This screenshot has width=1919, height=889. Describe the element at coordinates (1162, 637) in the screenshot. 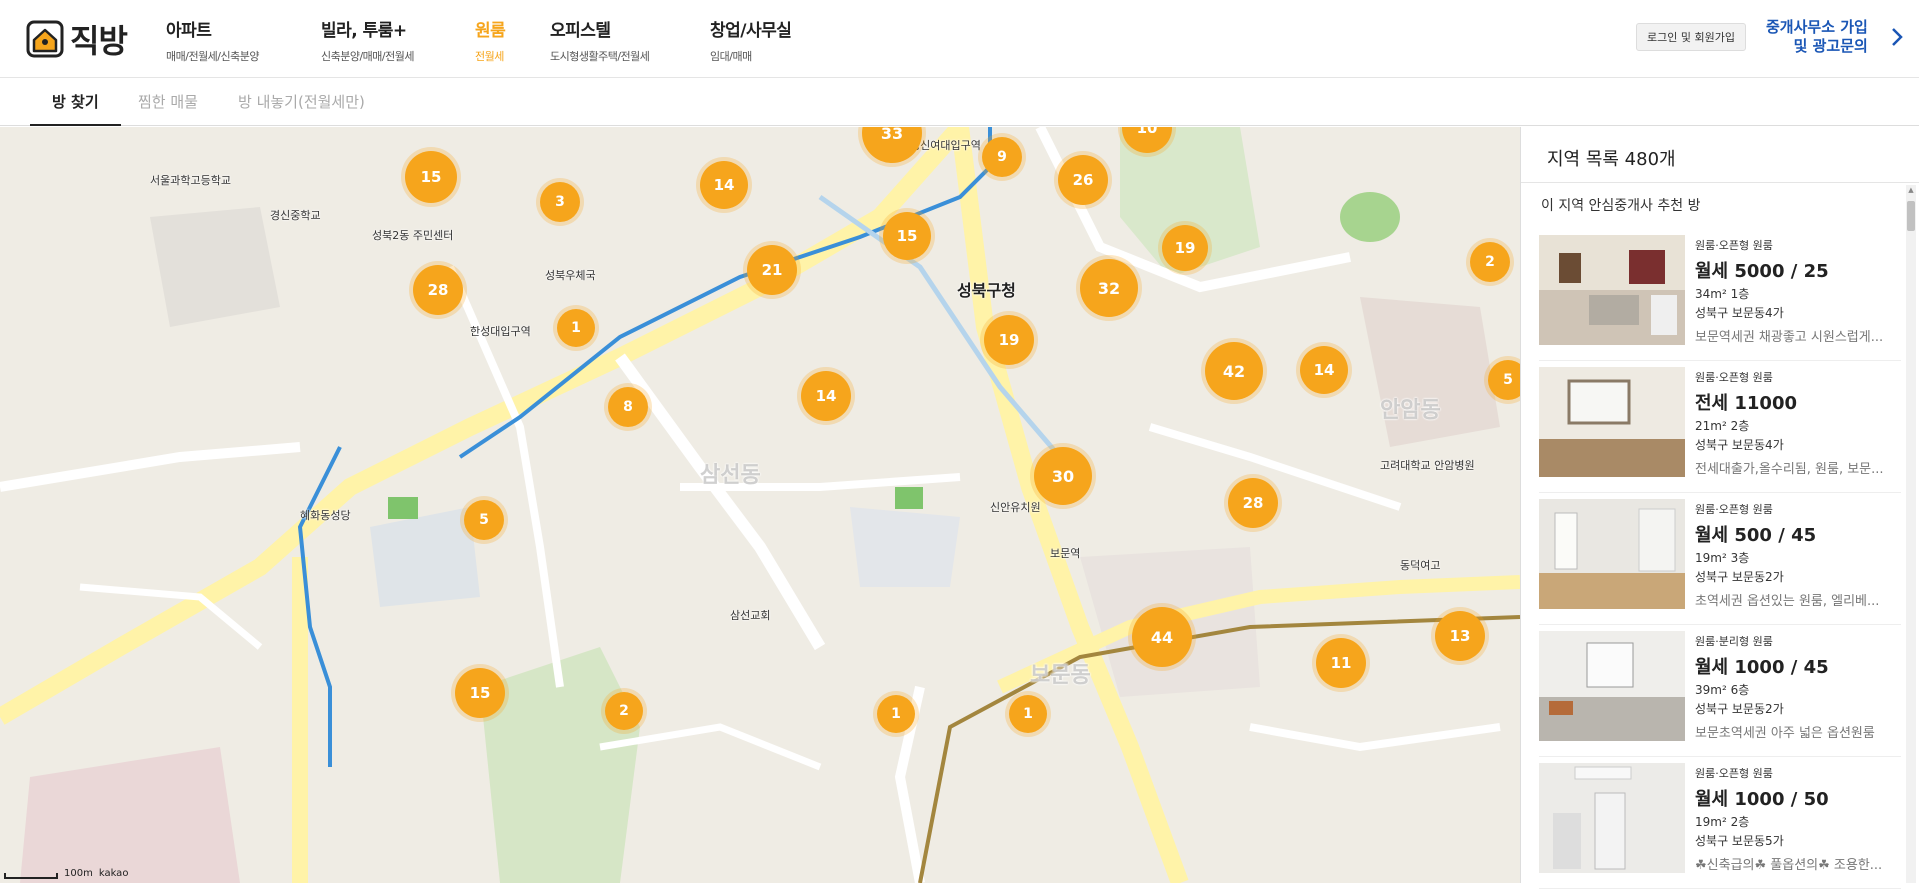

I see `listing-cluster: 44` at that location.